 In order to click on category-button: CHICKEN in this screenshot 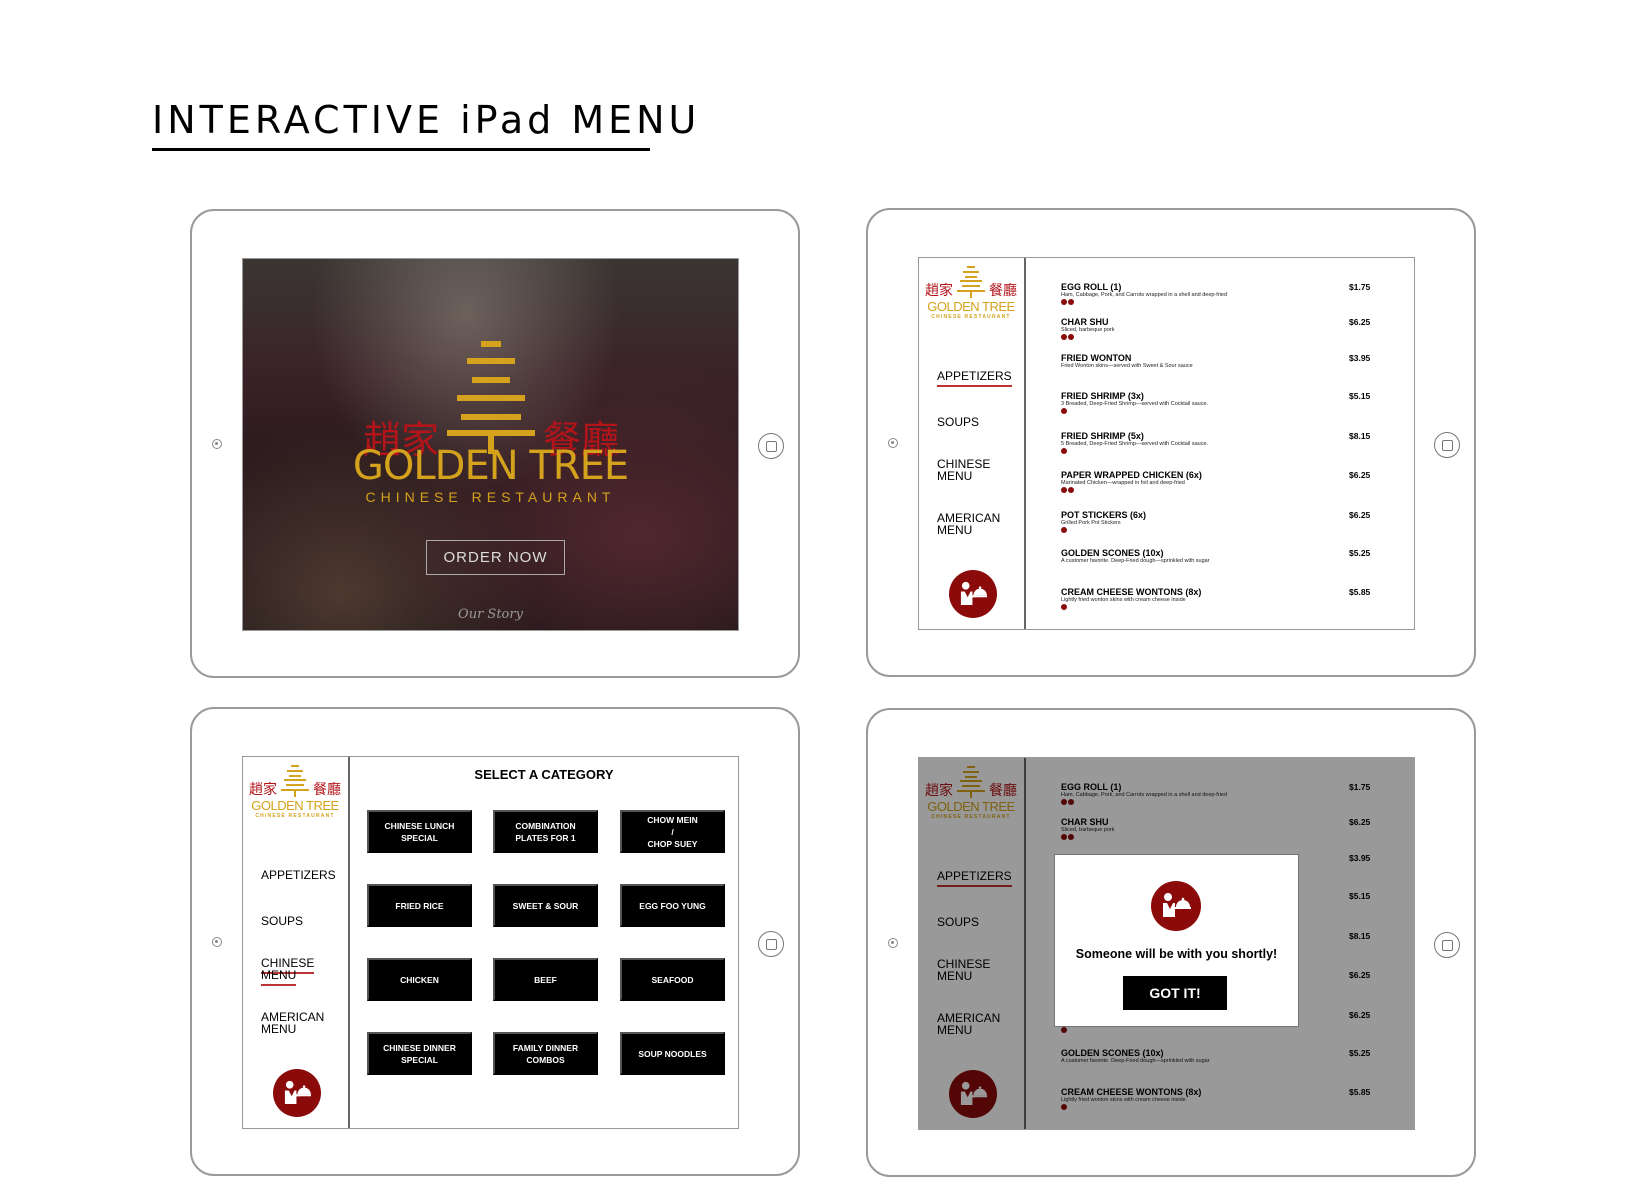, I will do `click(419, 979)`.